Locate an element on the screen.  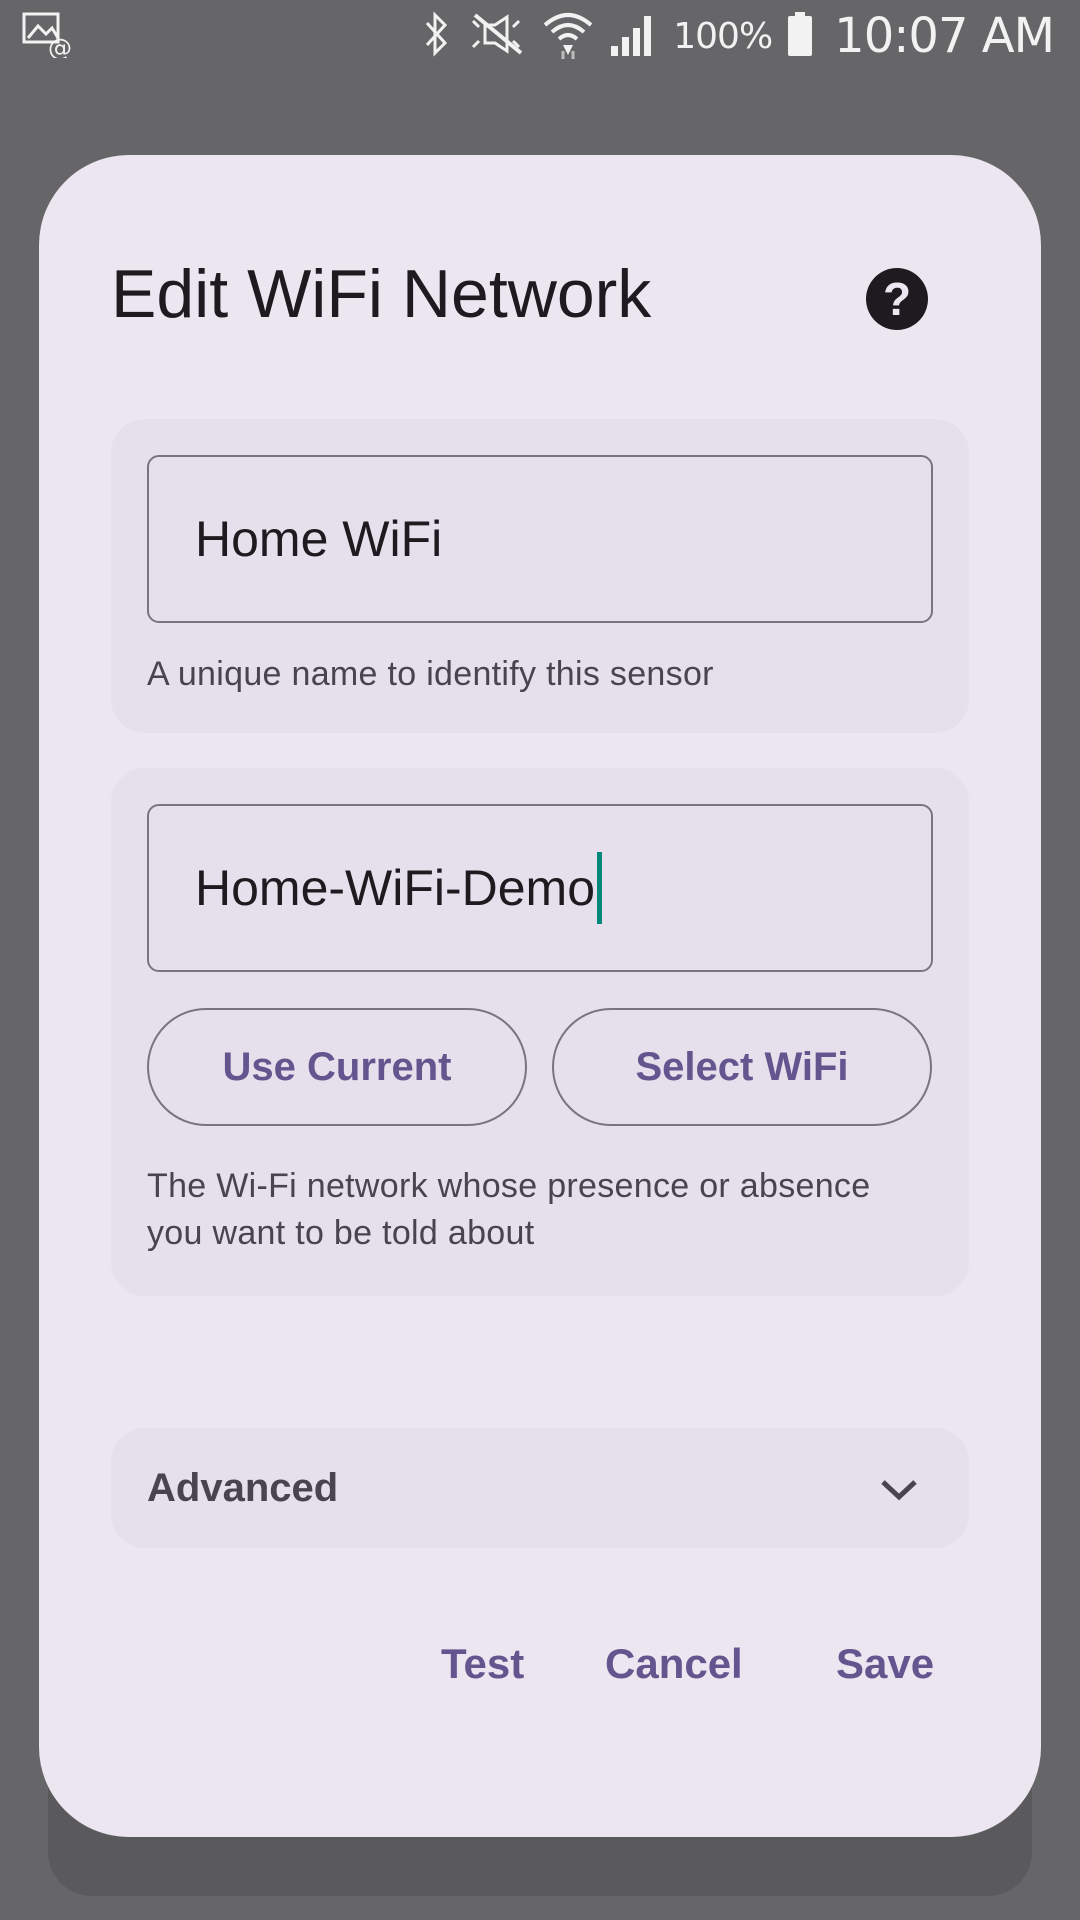
help-icon: ? is located at coordinates (897, 299).